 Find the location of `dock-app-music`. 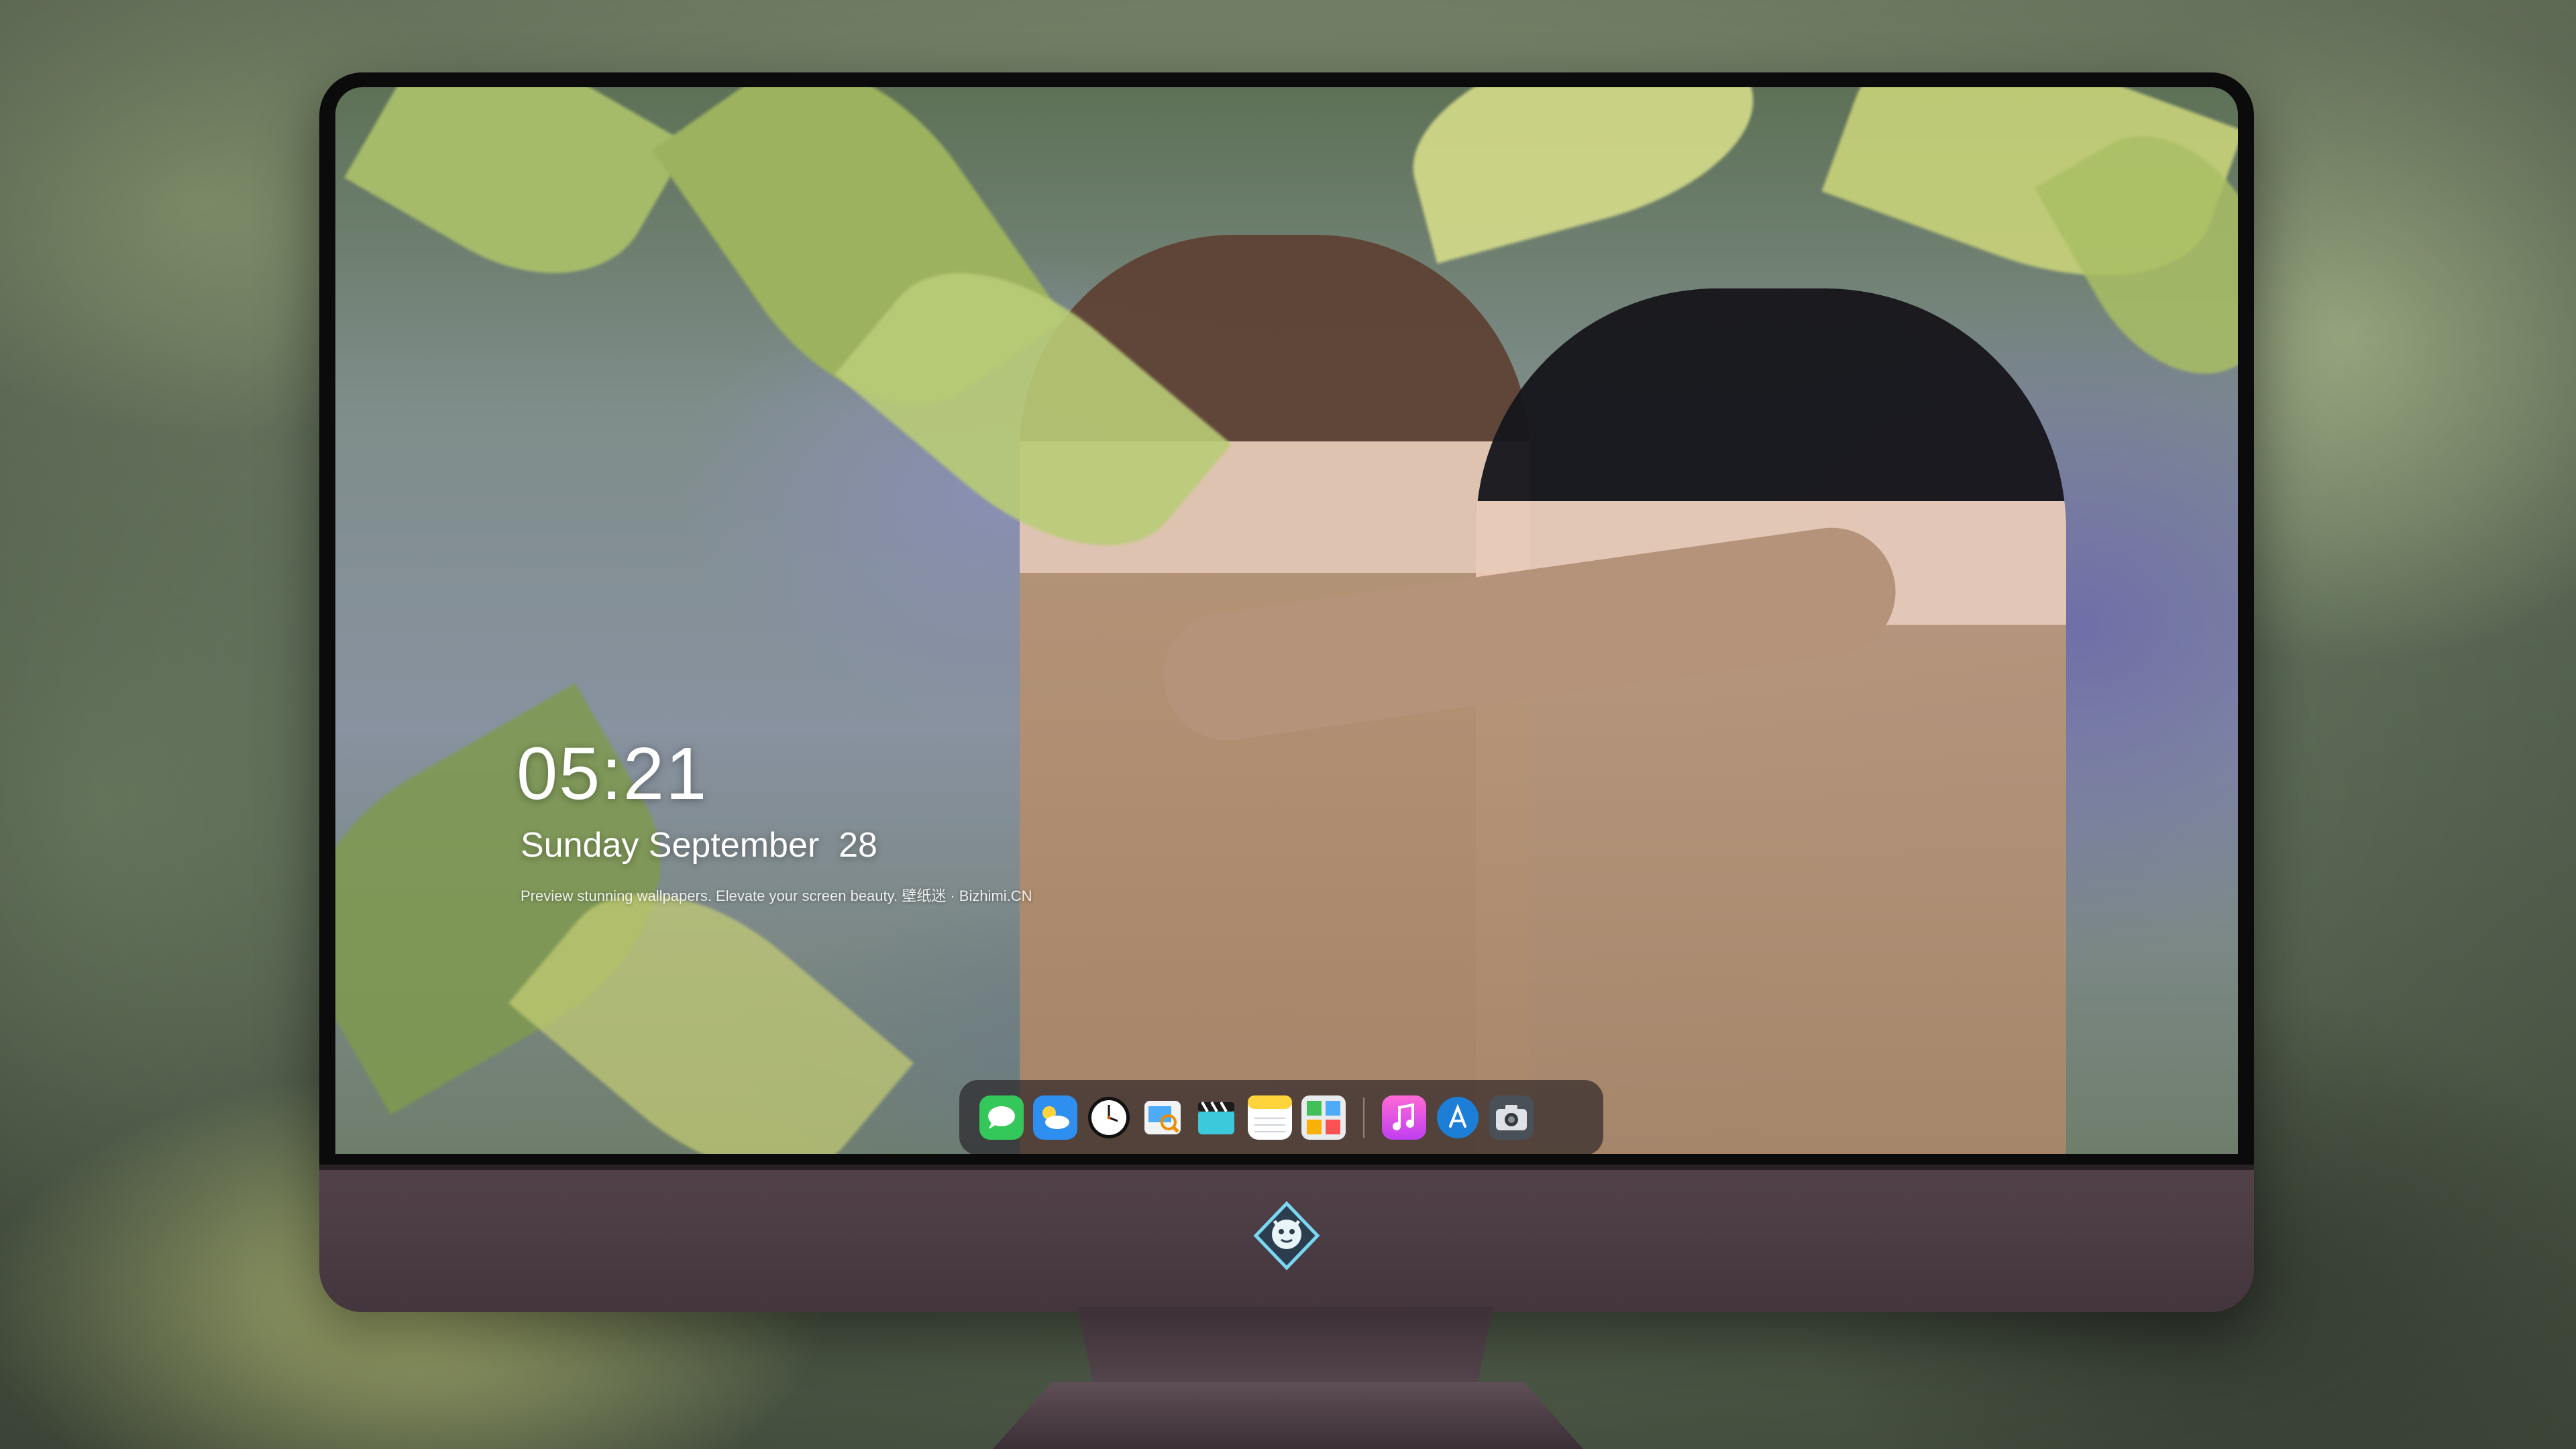

dock-app-music is located at coordinates (1404, 1117).